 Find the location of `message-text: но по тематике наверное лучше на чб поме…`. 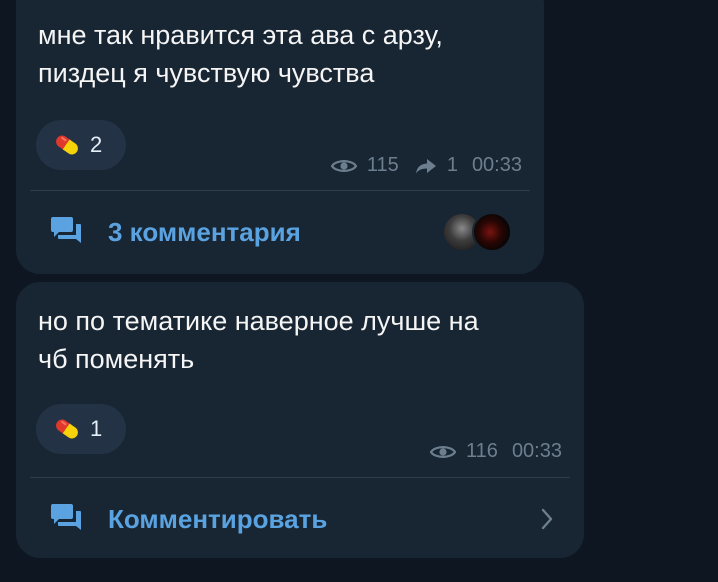

message-text: но по тематике наверное лучше на чб поме… is located at coordinates (258, 340).